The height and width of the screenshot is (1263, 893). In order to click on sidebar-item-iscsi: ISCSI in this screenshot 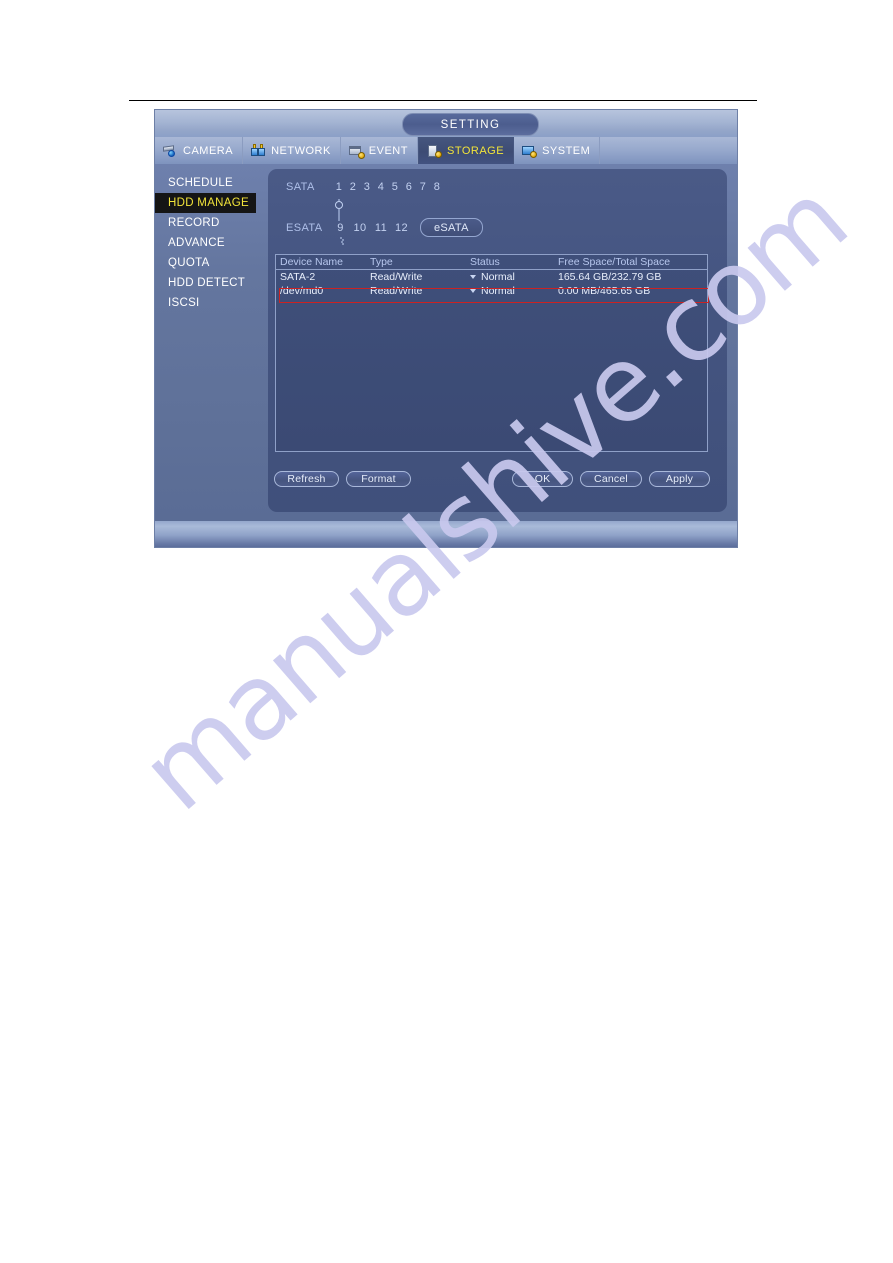, I will do `click(211, 303)`.